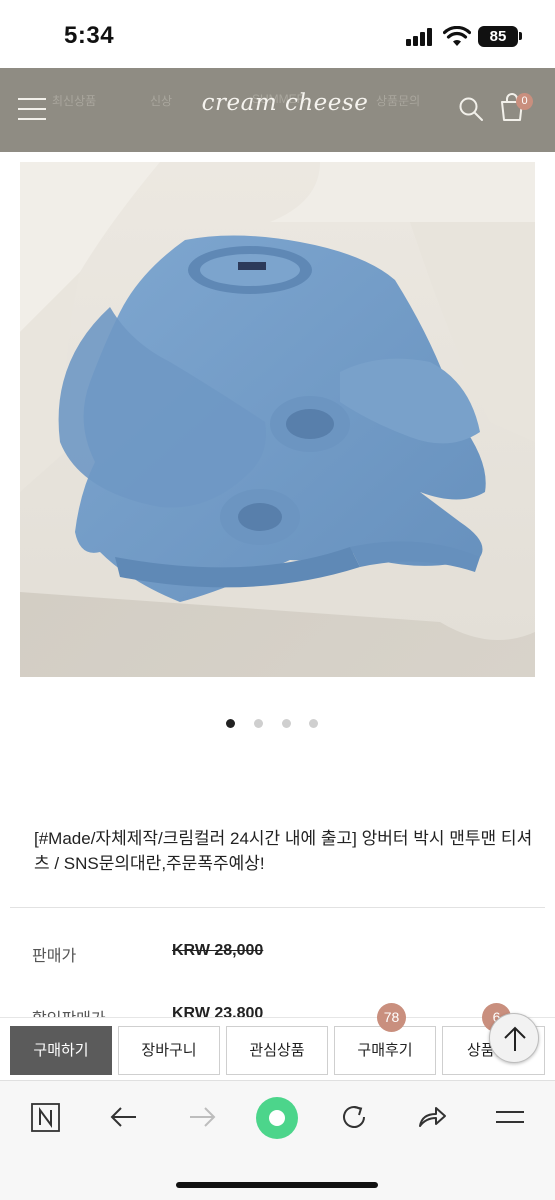  Describe the element at coordinates (74, 101) in the screenshot. I see `ghost-nav-item: 최신상품` at that location.